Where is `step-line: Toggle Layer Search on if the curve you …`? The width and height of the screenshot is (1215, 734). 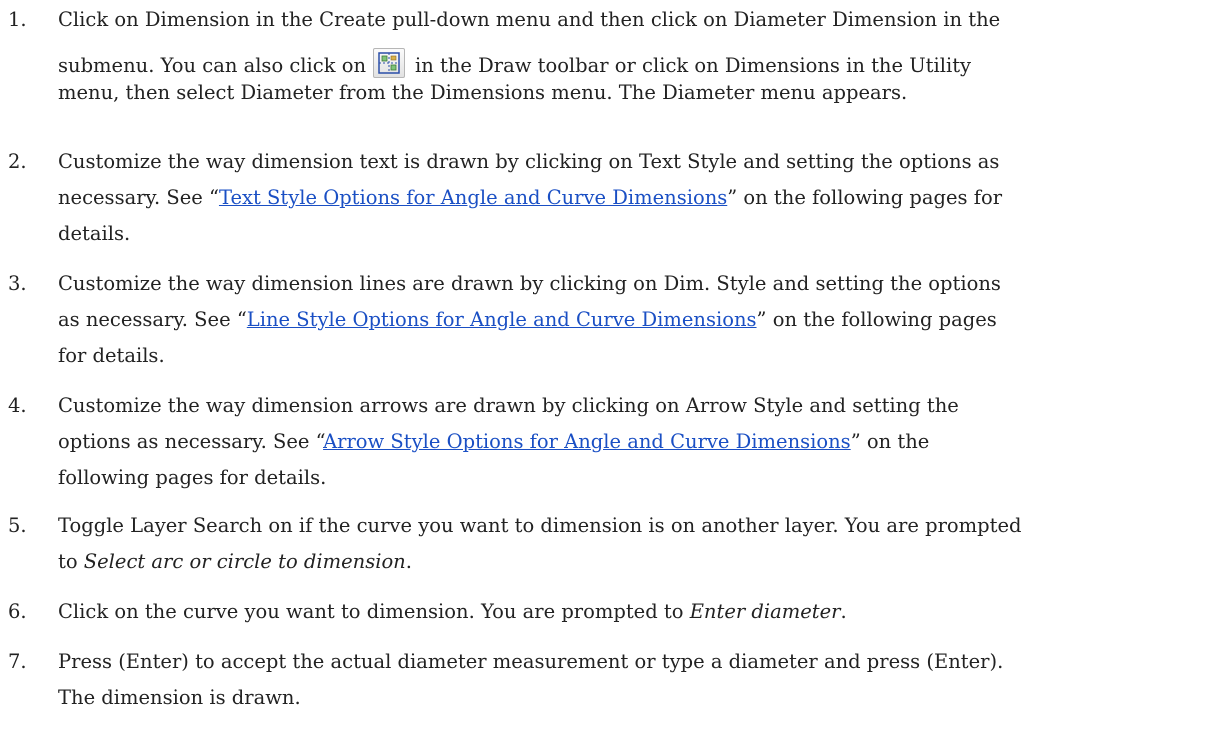
step-line: Toggle Layer Search on if the curve you … is located at coordinates (540, 525).